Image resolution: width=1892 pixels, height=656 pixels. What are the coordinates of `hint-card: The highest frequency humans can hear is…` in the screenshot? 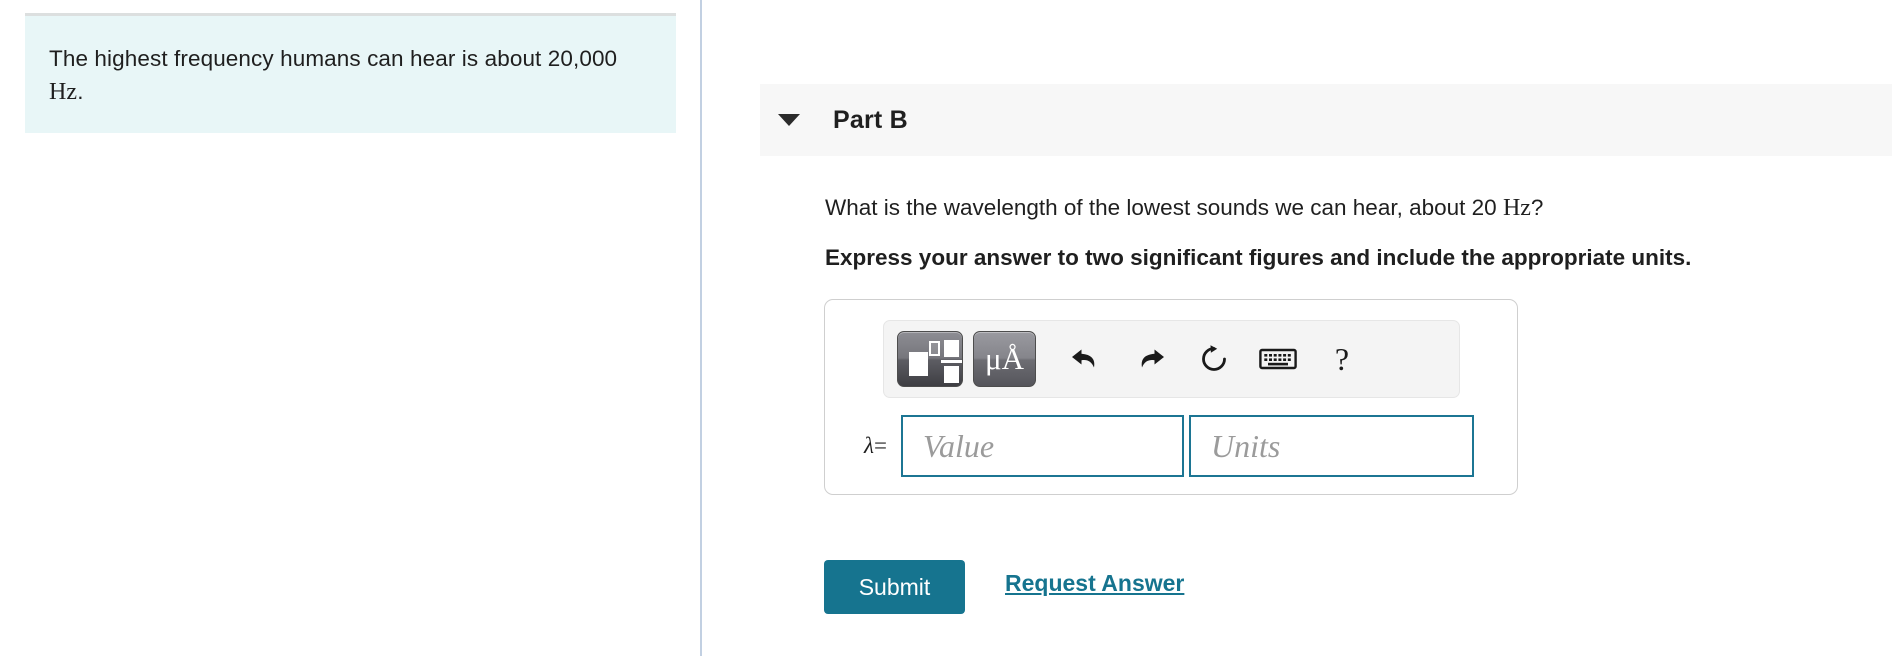 It's located at (350, 73).